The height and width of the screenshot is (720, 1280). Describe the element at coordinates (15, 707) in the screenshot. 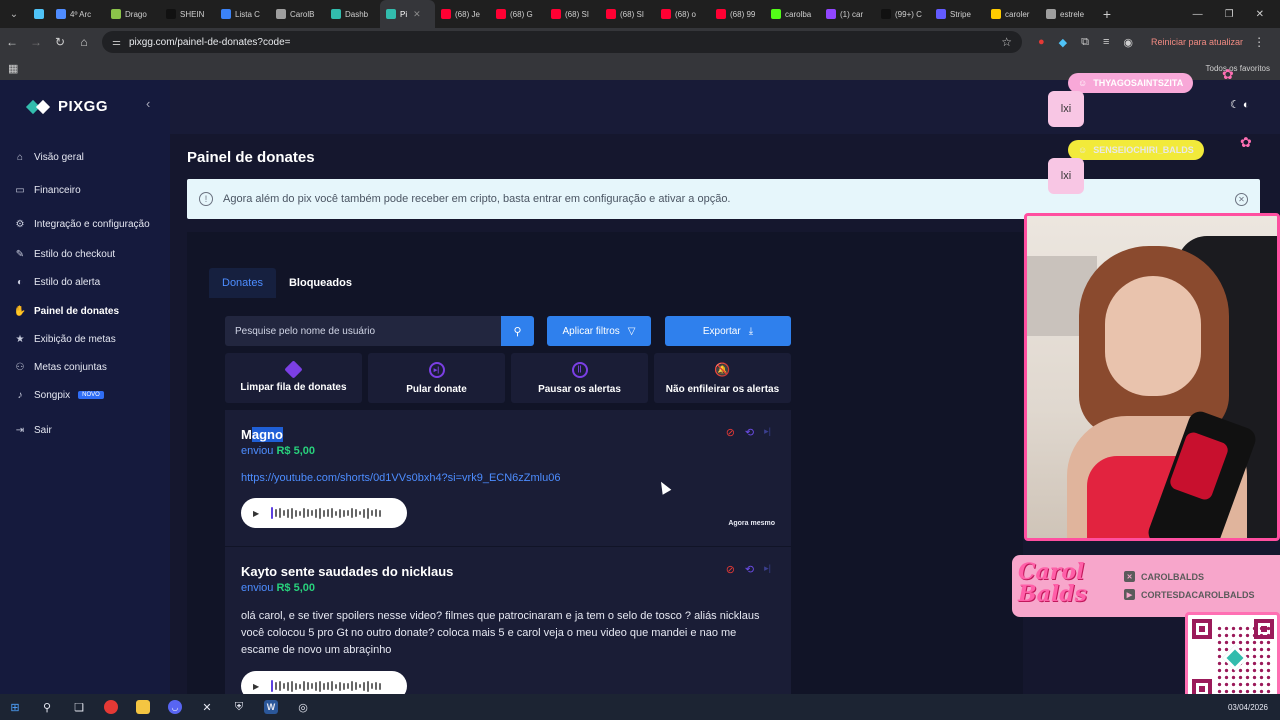

I see `windows-start-icon: ⊞` at that location.